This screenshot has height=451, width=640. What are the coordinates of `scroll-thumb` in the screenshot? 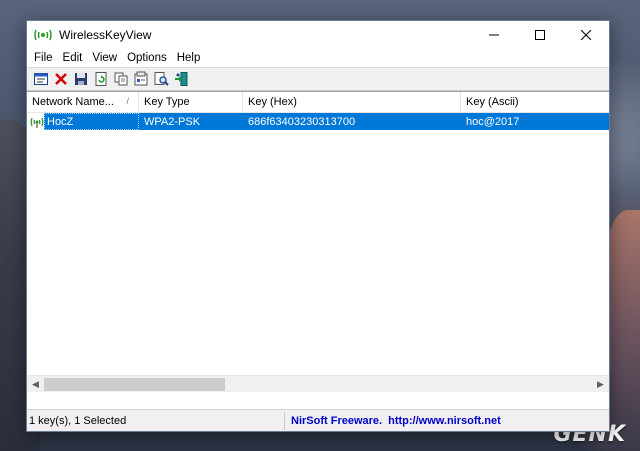 It's located at (134, 384).